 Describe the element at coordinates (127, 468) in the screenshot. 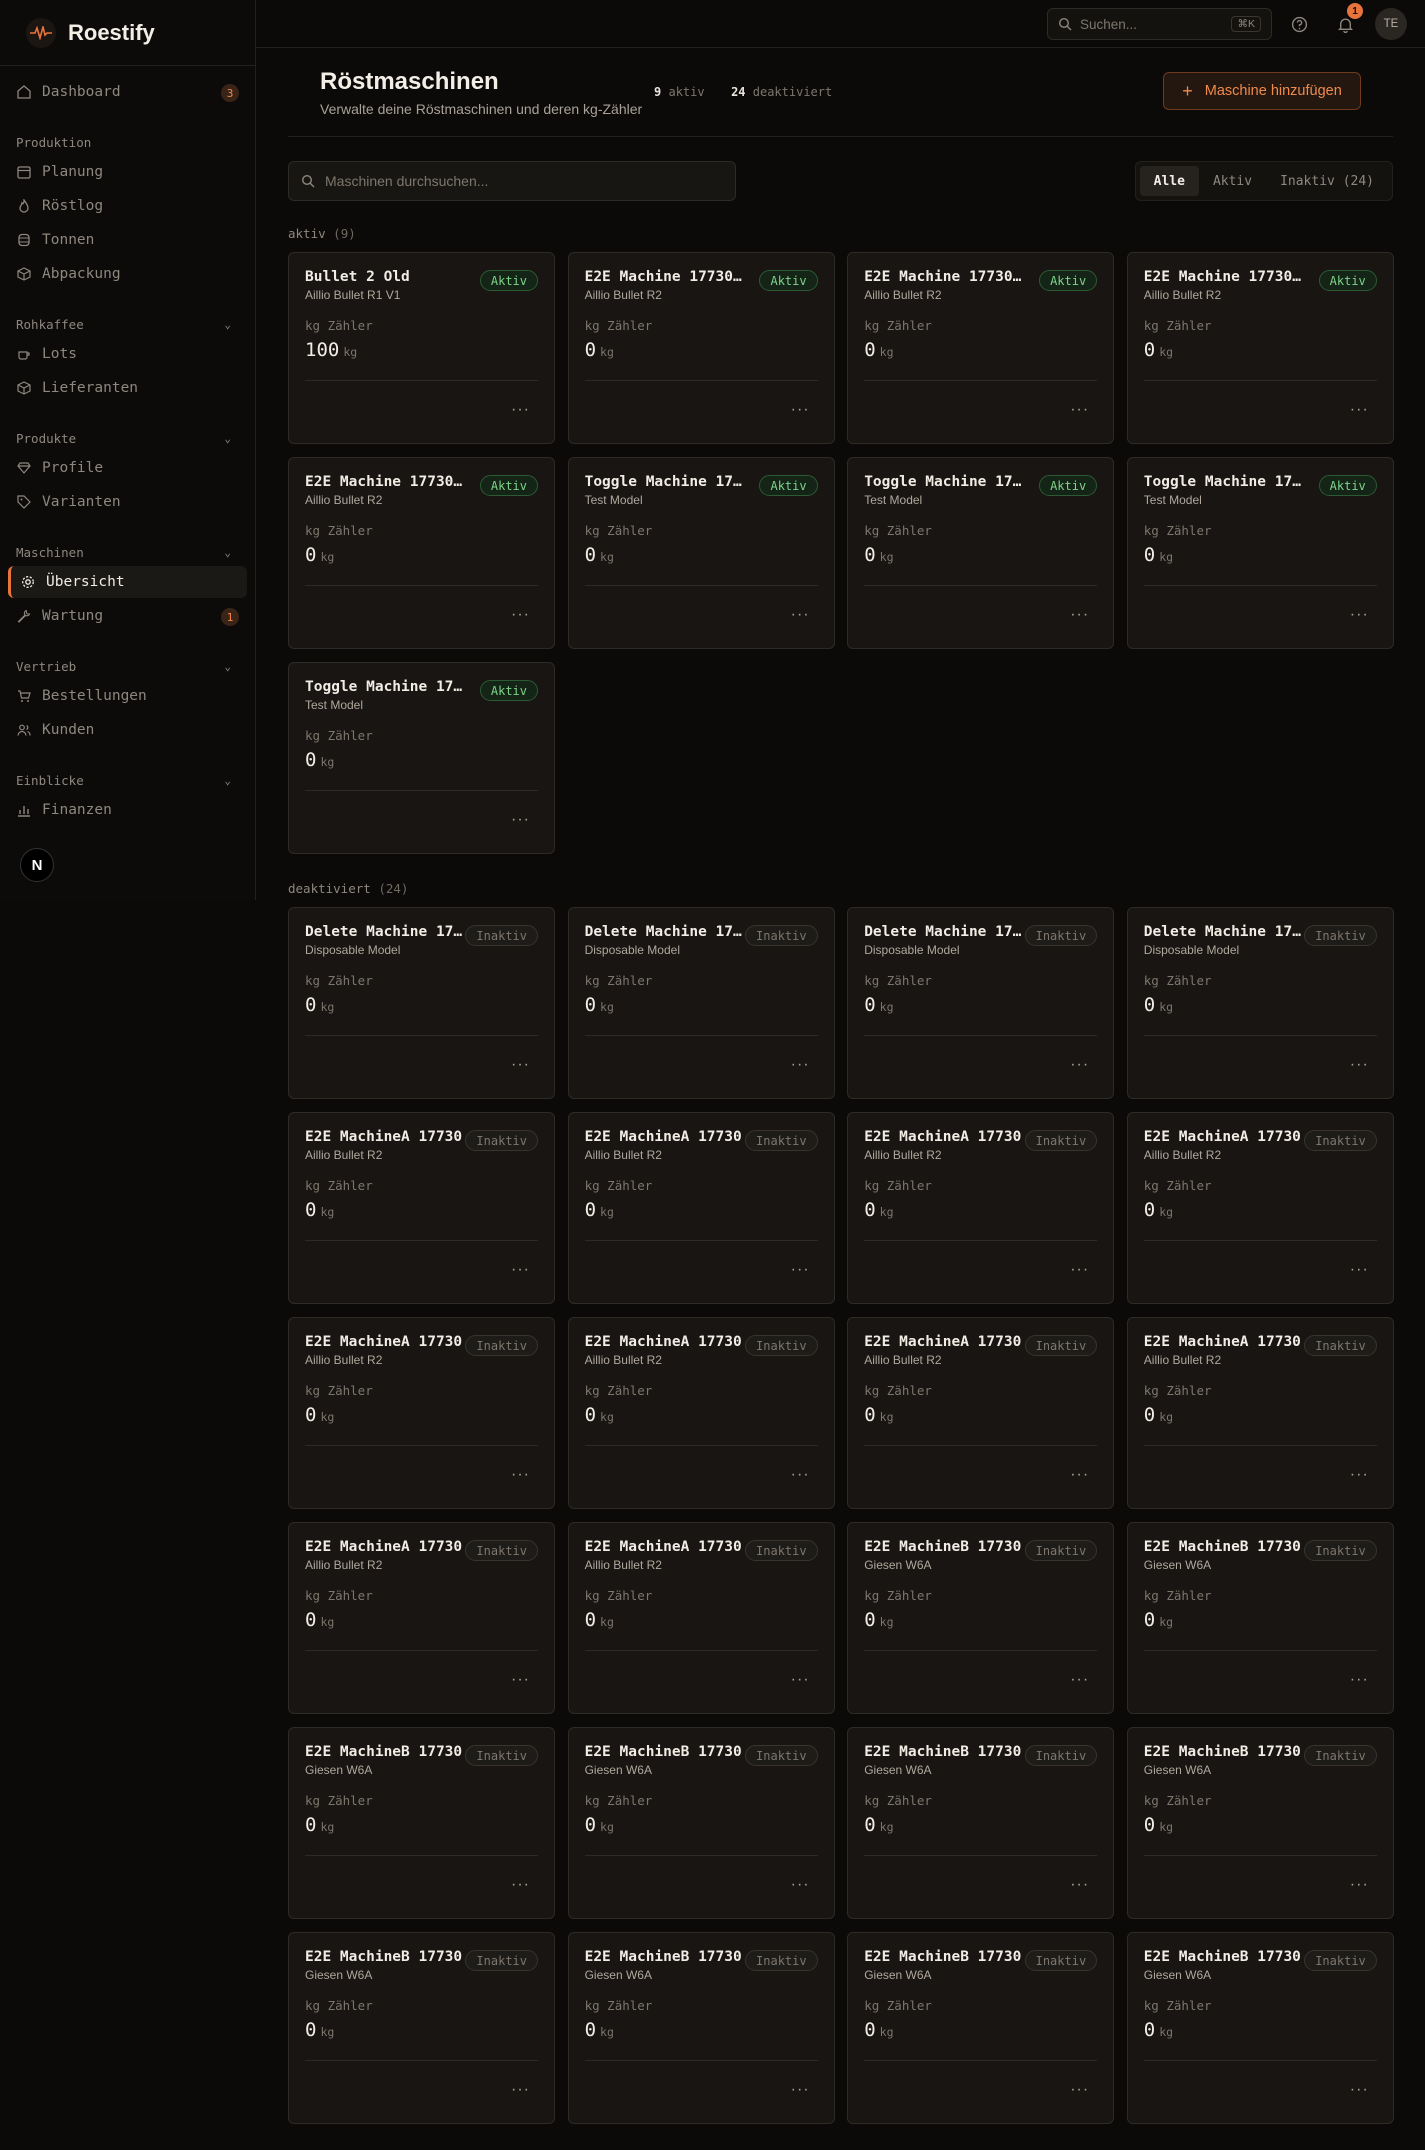

I see `sidebar-item-profile: Profile` at that location.